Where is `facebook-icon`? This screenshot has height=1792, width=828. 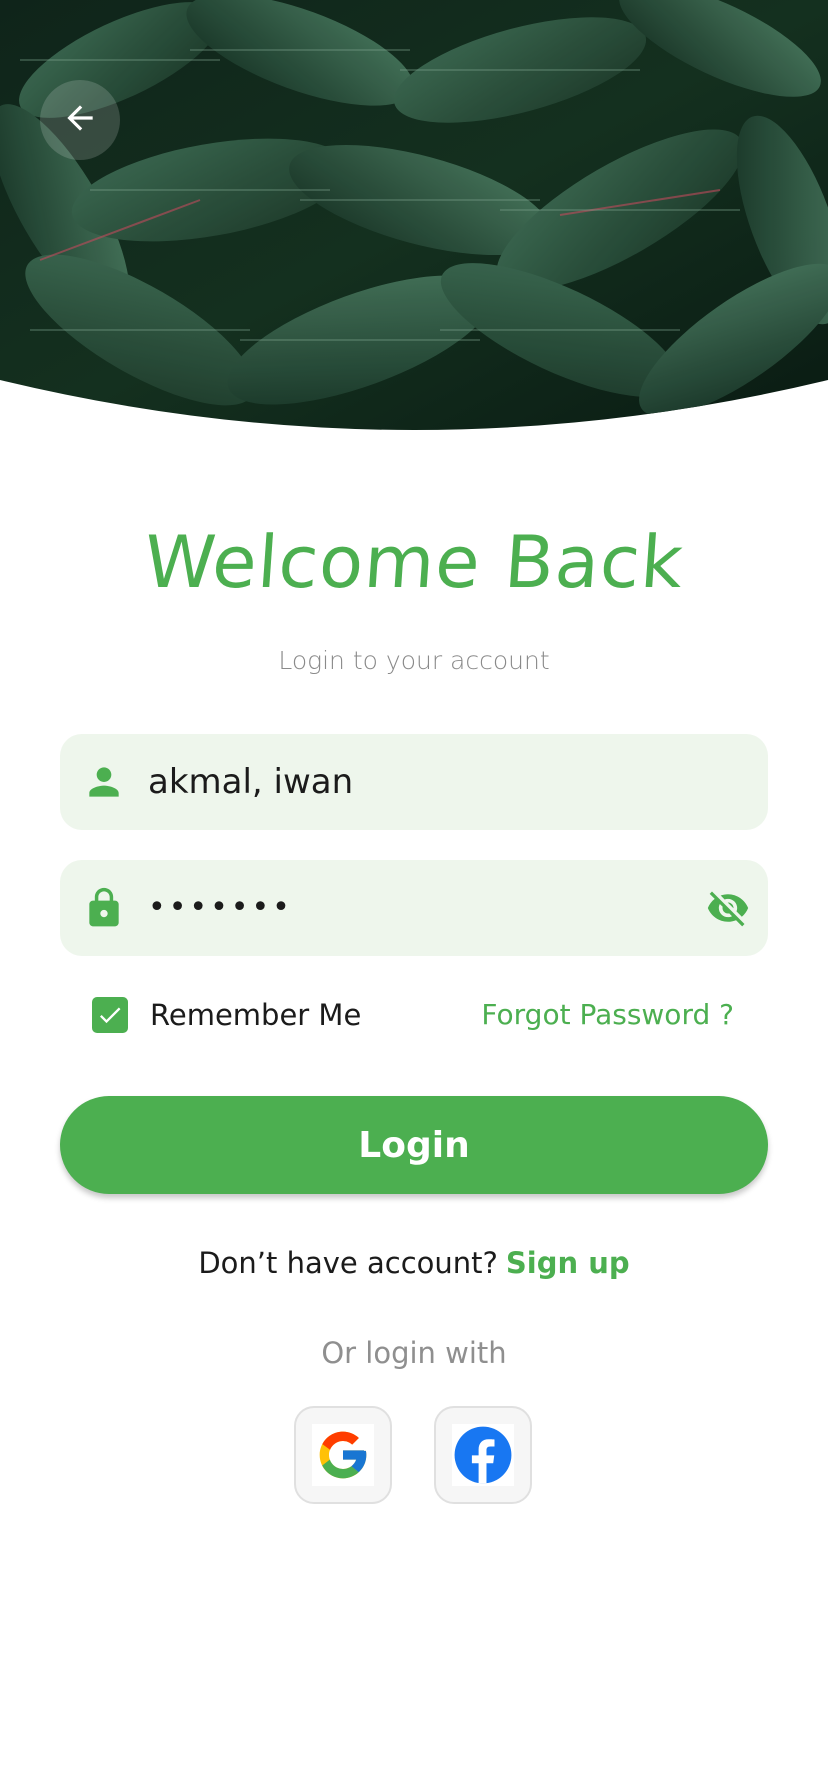 facebook-icon is located at coordinates (483, 1455).